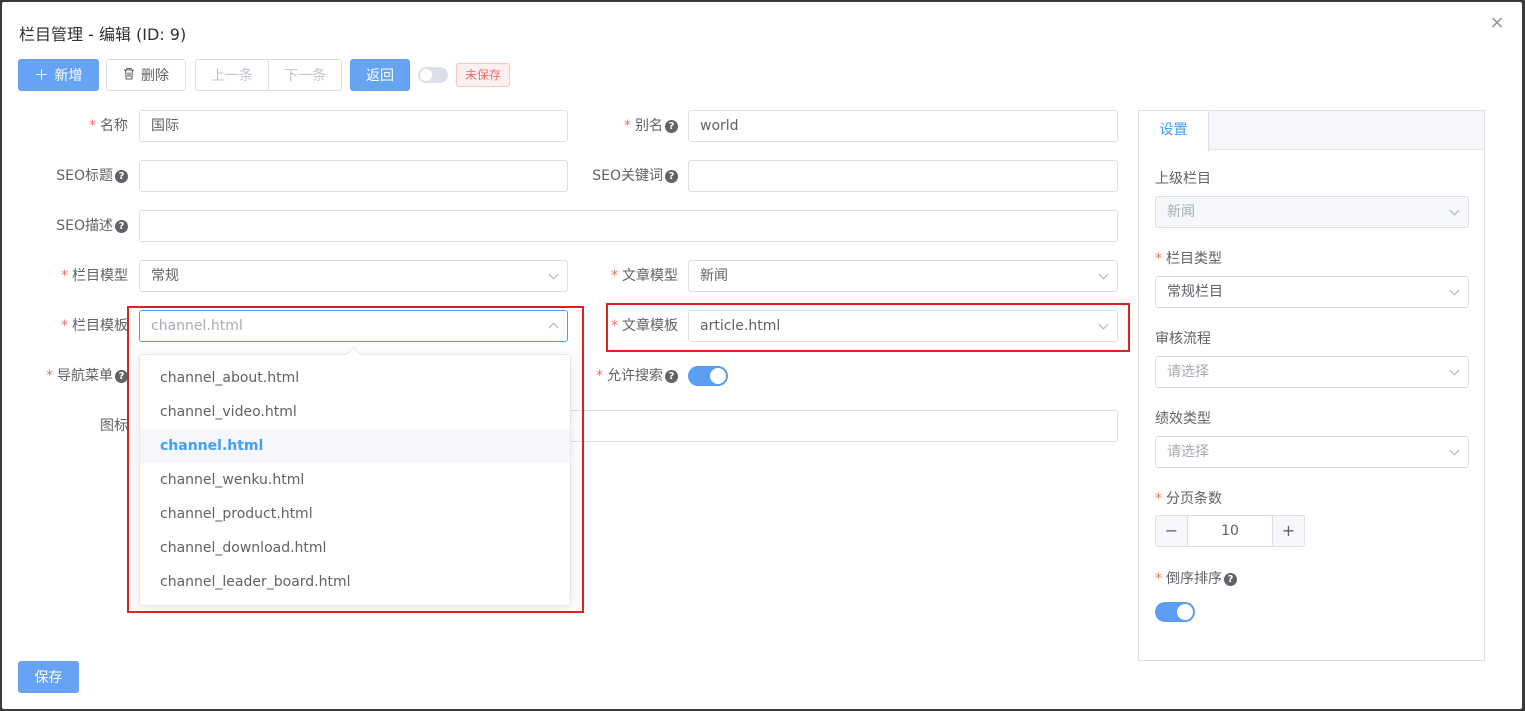  Describe the element at coordinates (1188, 259) in the screenshot. I see `type-label: * 栏目类型` at that location.